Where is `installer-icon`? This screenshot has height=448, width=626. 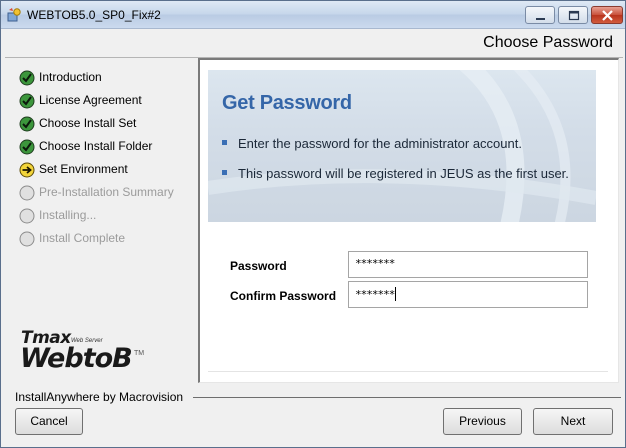
installer-icon is located at coordinates (14, 15).